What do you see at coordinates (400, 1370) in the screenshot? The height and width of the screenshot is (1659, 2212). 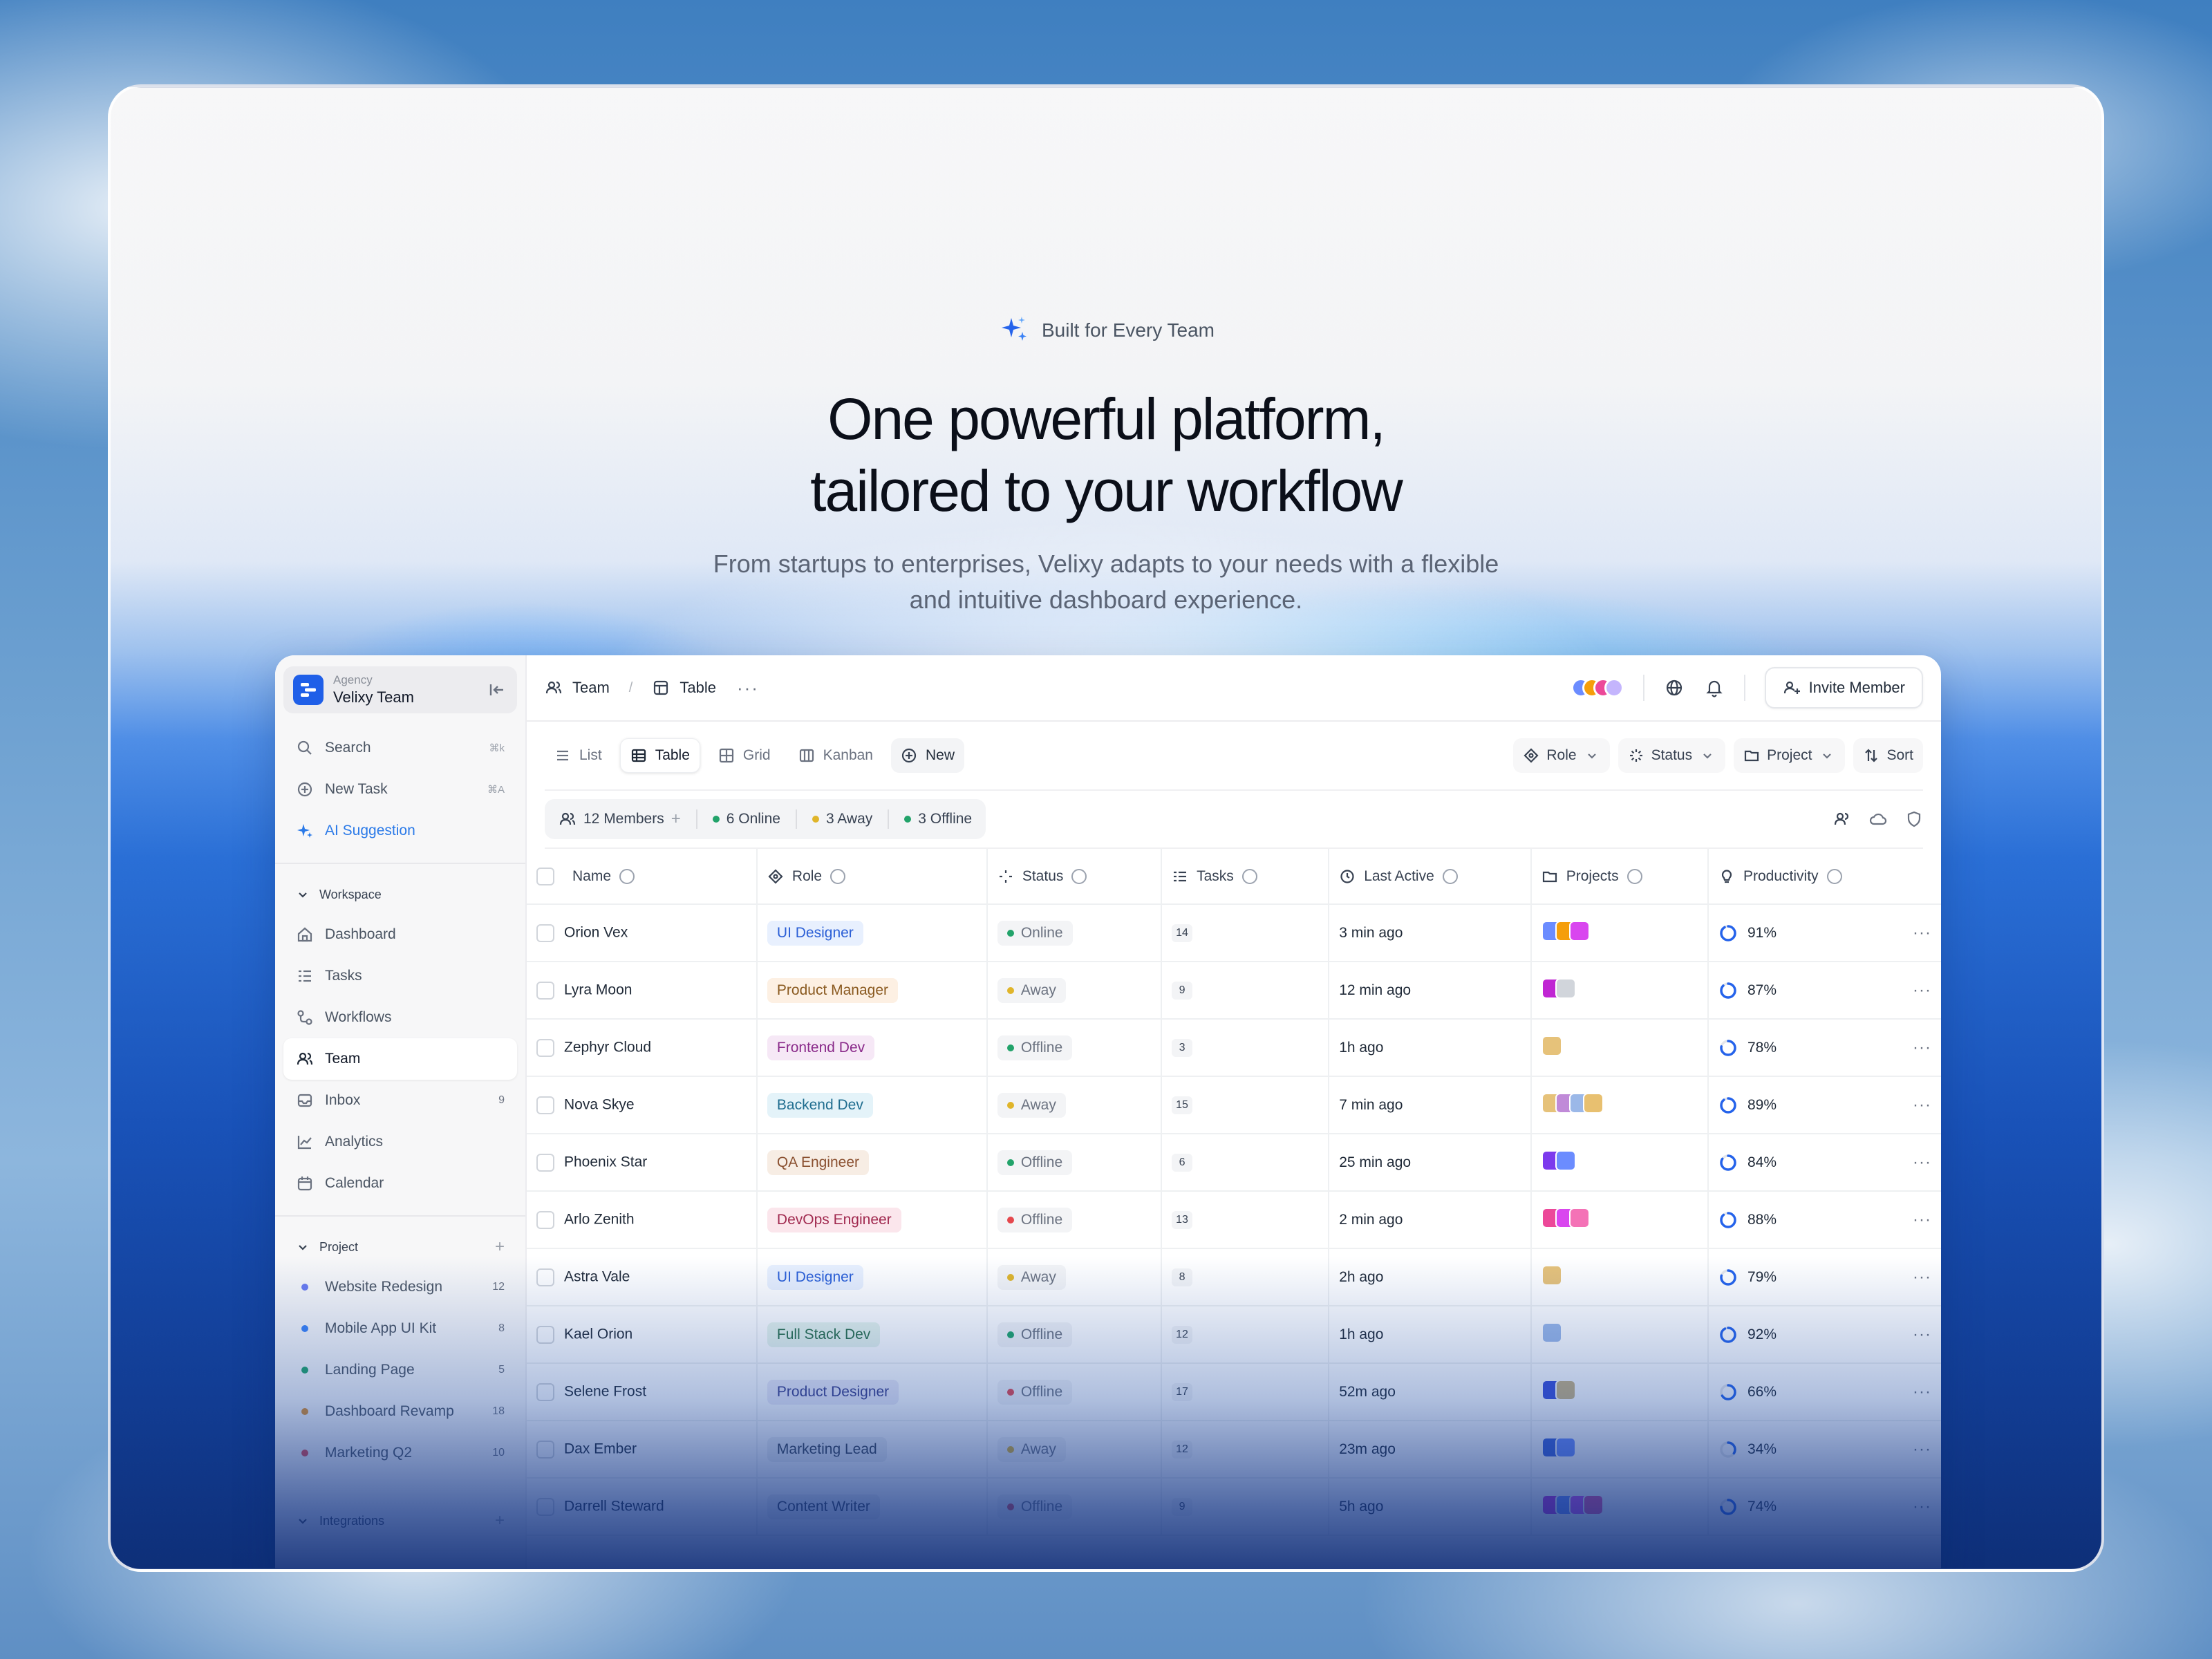 I see `sidebar-project-item: Landing Page 5` at bounding box center [400, 1370].